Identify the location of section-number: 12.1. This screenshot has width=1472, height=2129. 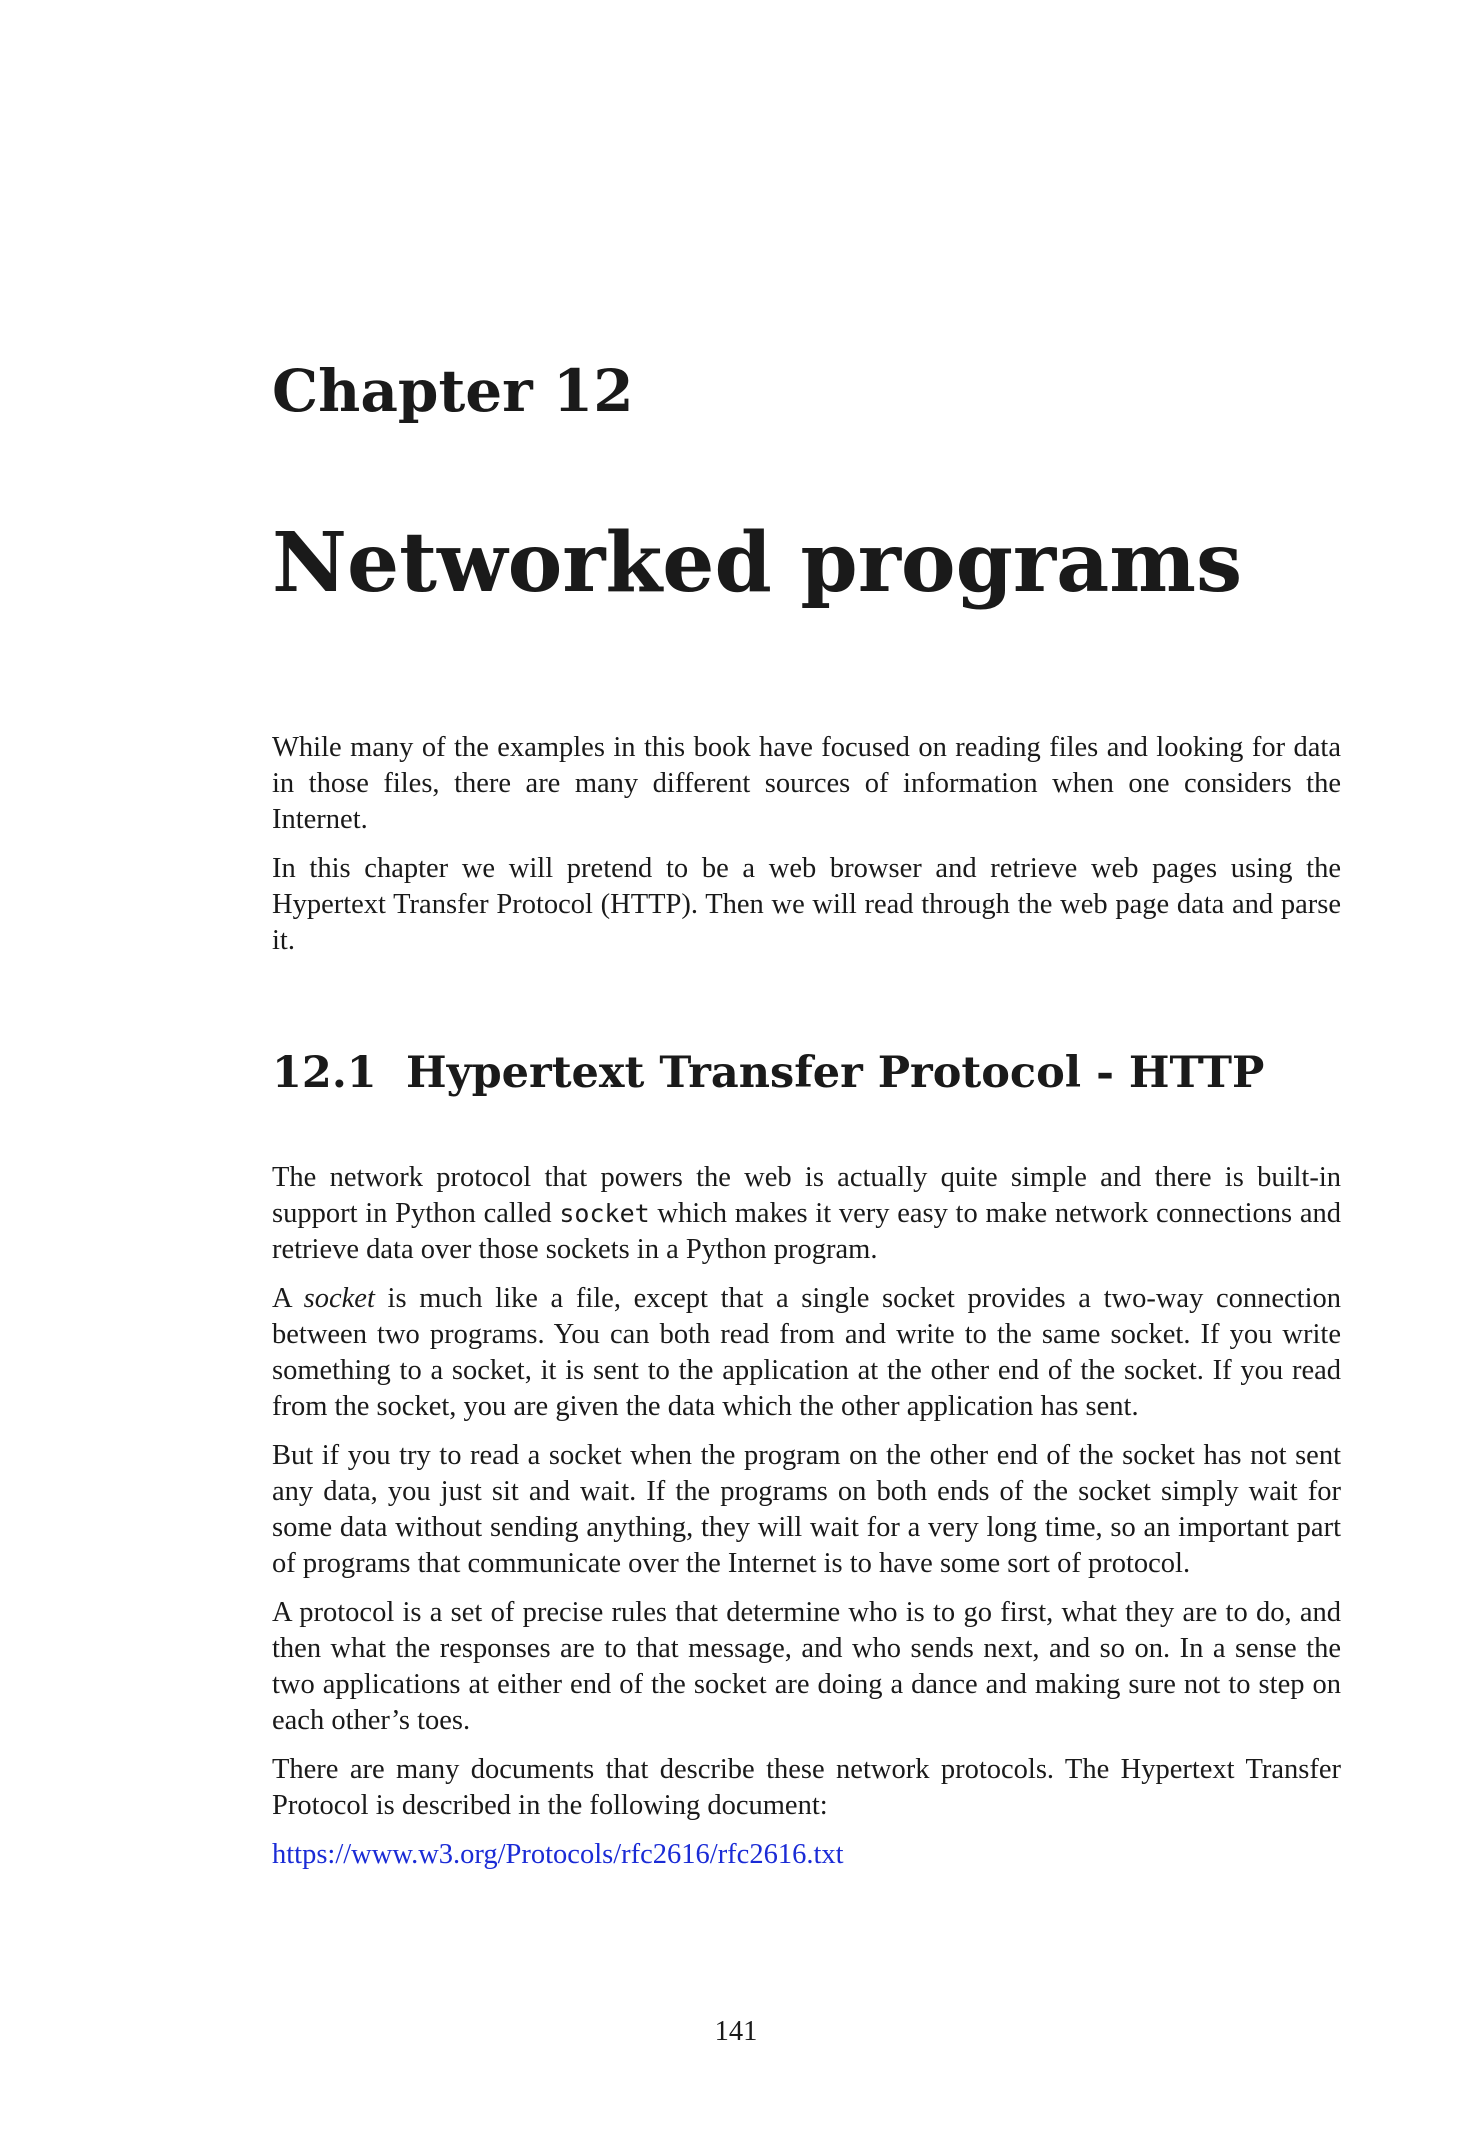
(324, 1073).